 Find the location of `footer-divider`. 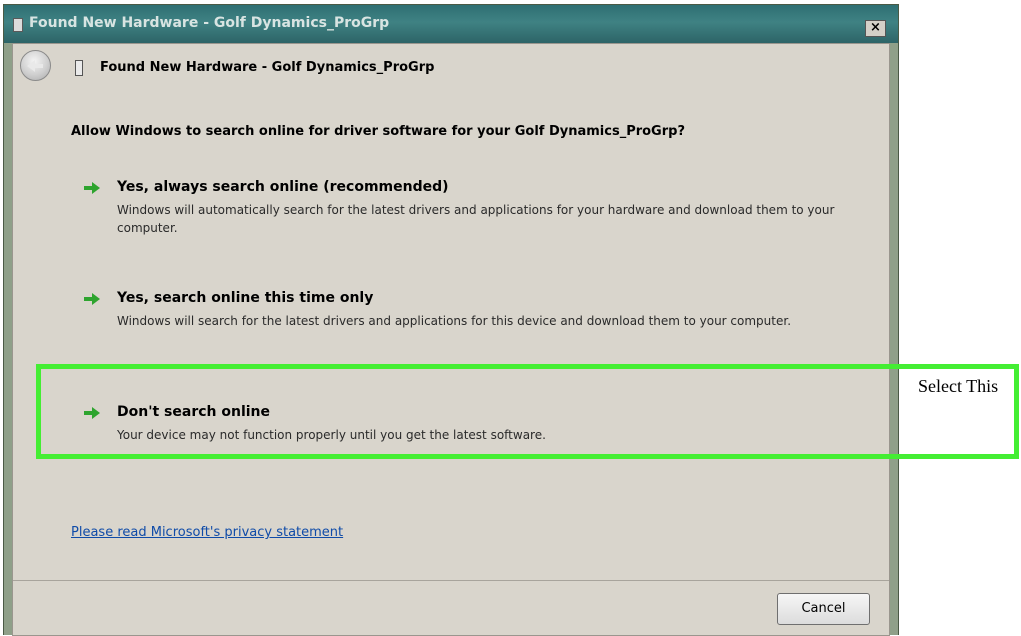

footer-divider is located at coordinates (451, 580).